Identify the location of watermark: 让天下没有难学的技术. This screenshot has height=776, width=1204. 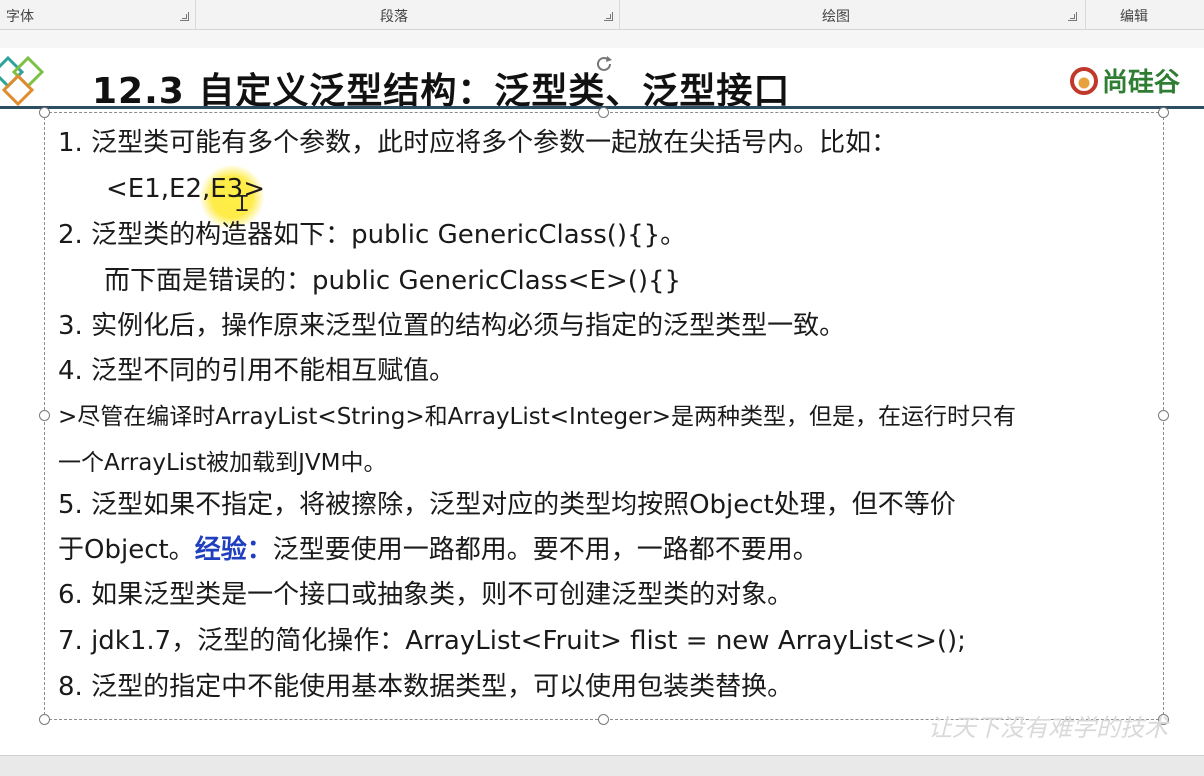
(1048, 728).